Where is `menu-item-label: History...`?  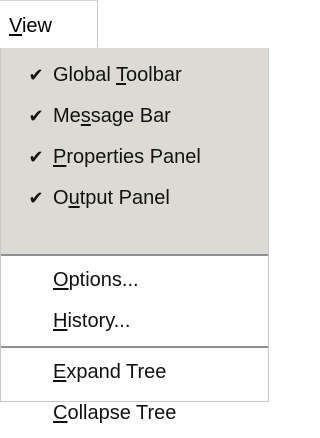 menu-item-label: History... is located at coordinates (92, 321).